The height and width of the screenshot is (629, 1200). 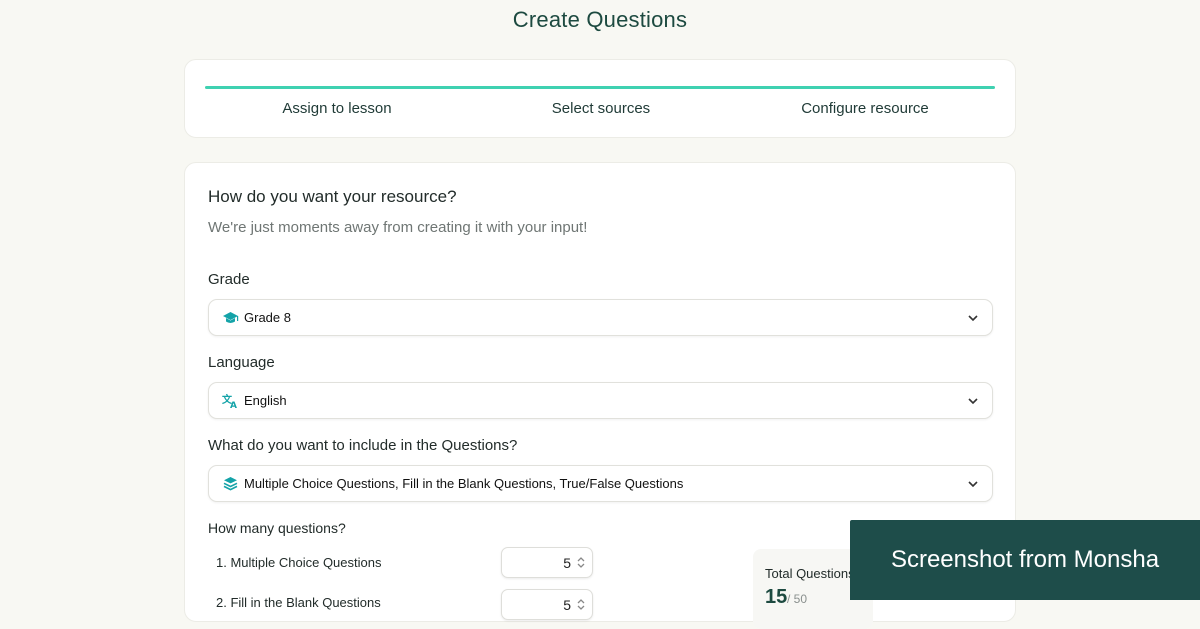 What do you see at coordinates (241, 362) in the screenshot?
I see `language-label: Language` at bounding box center [241, 362].